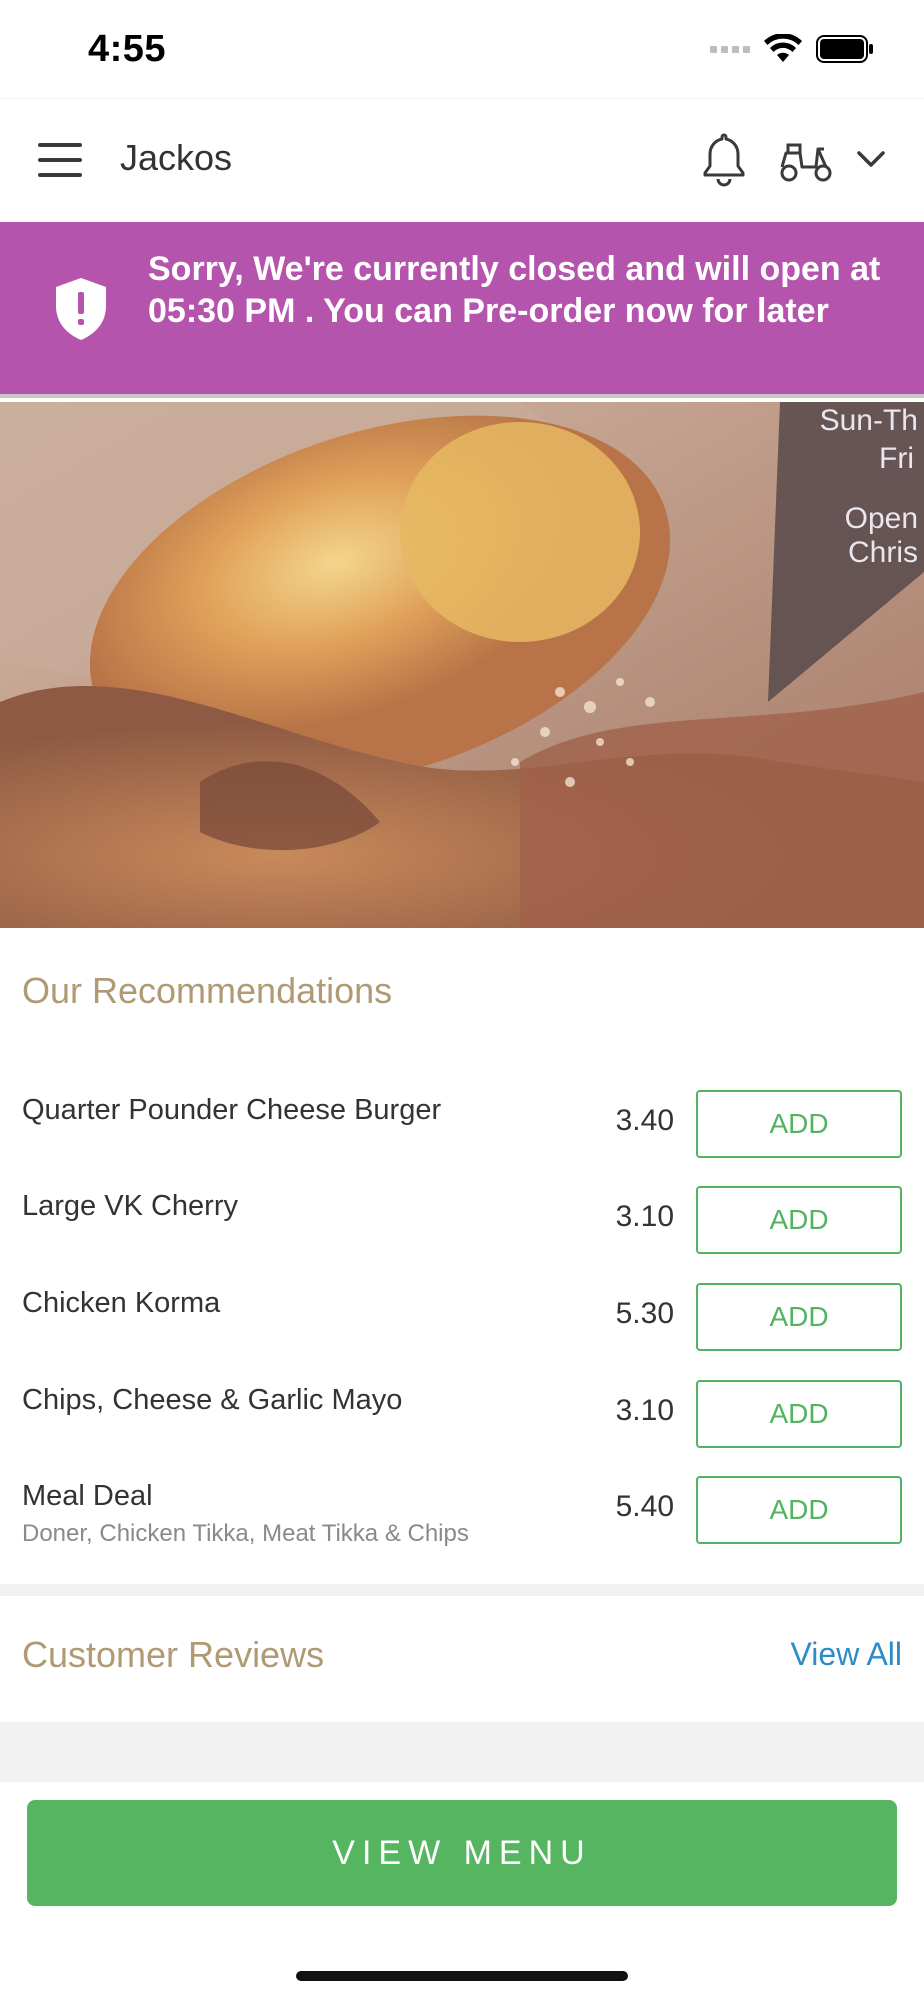 This screenshot has width=924, height=2000. Describe the element at coordinates (245, 1533) in the screenshot. I see `item-description: Doner, Chicken Tikka, Meat Tikka & Chips` at that location.